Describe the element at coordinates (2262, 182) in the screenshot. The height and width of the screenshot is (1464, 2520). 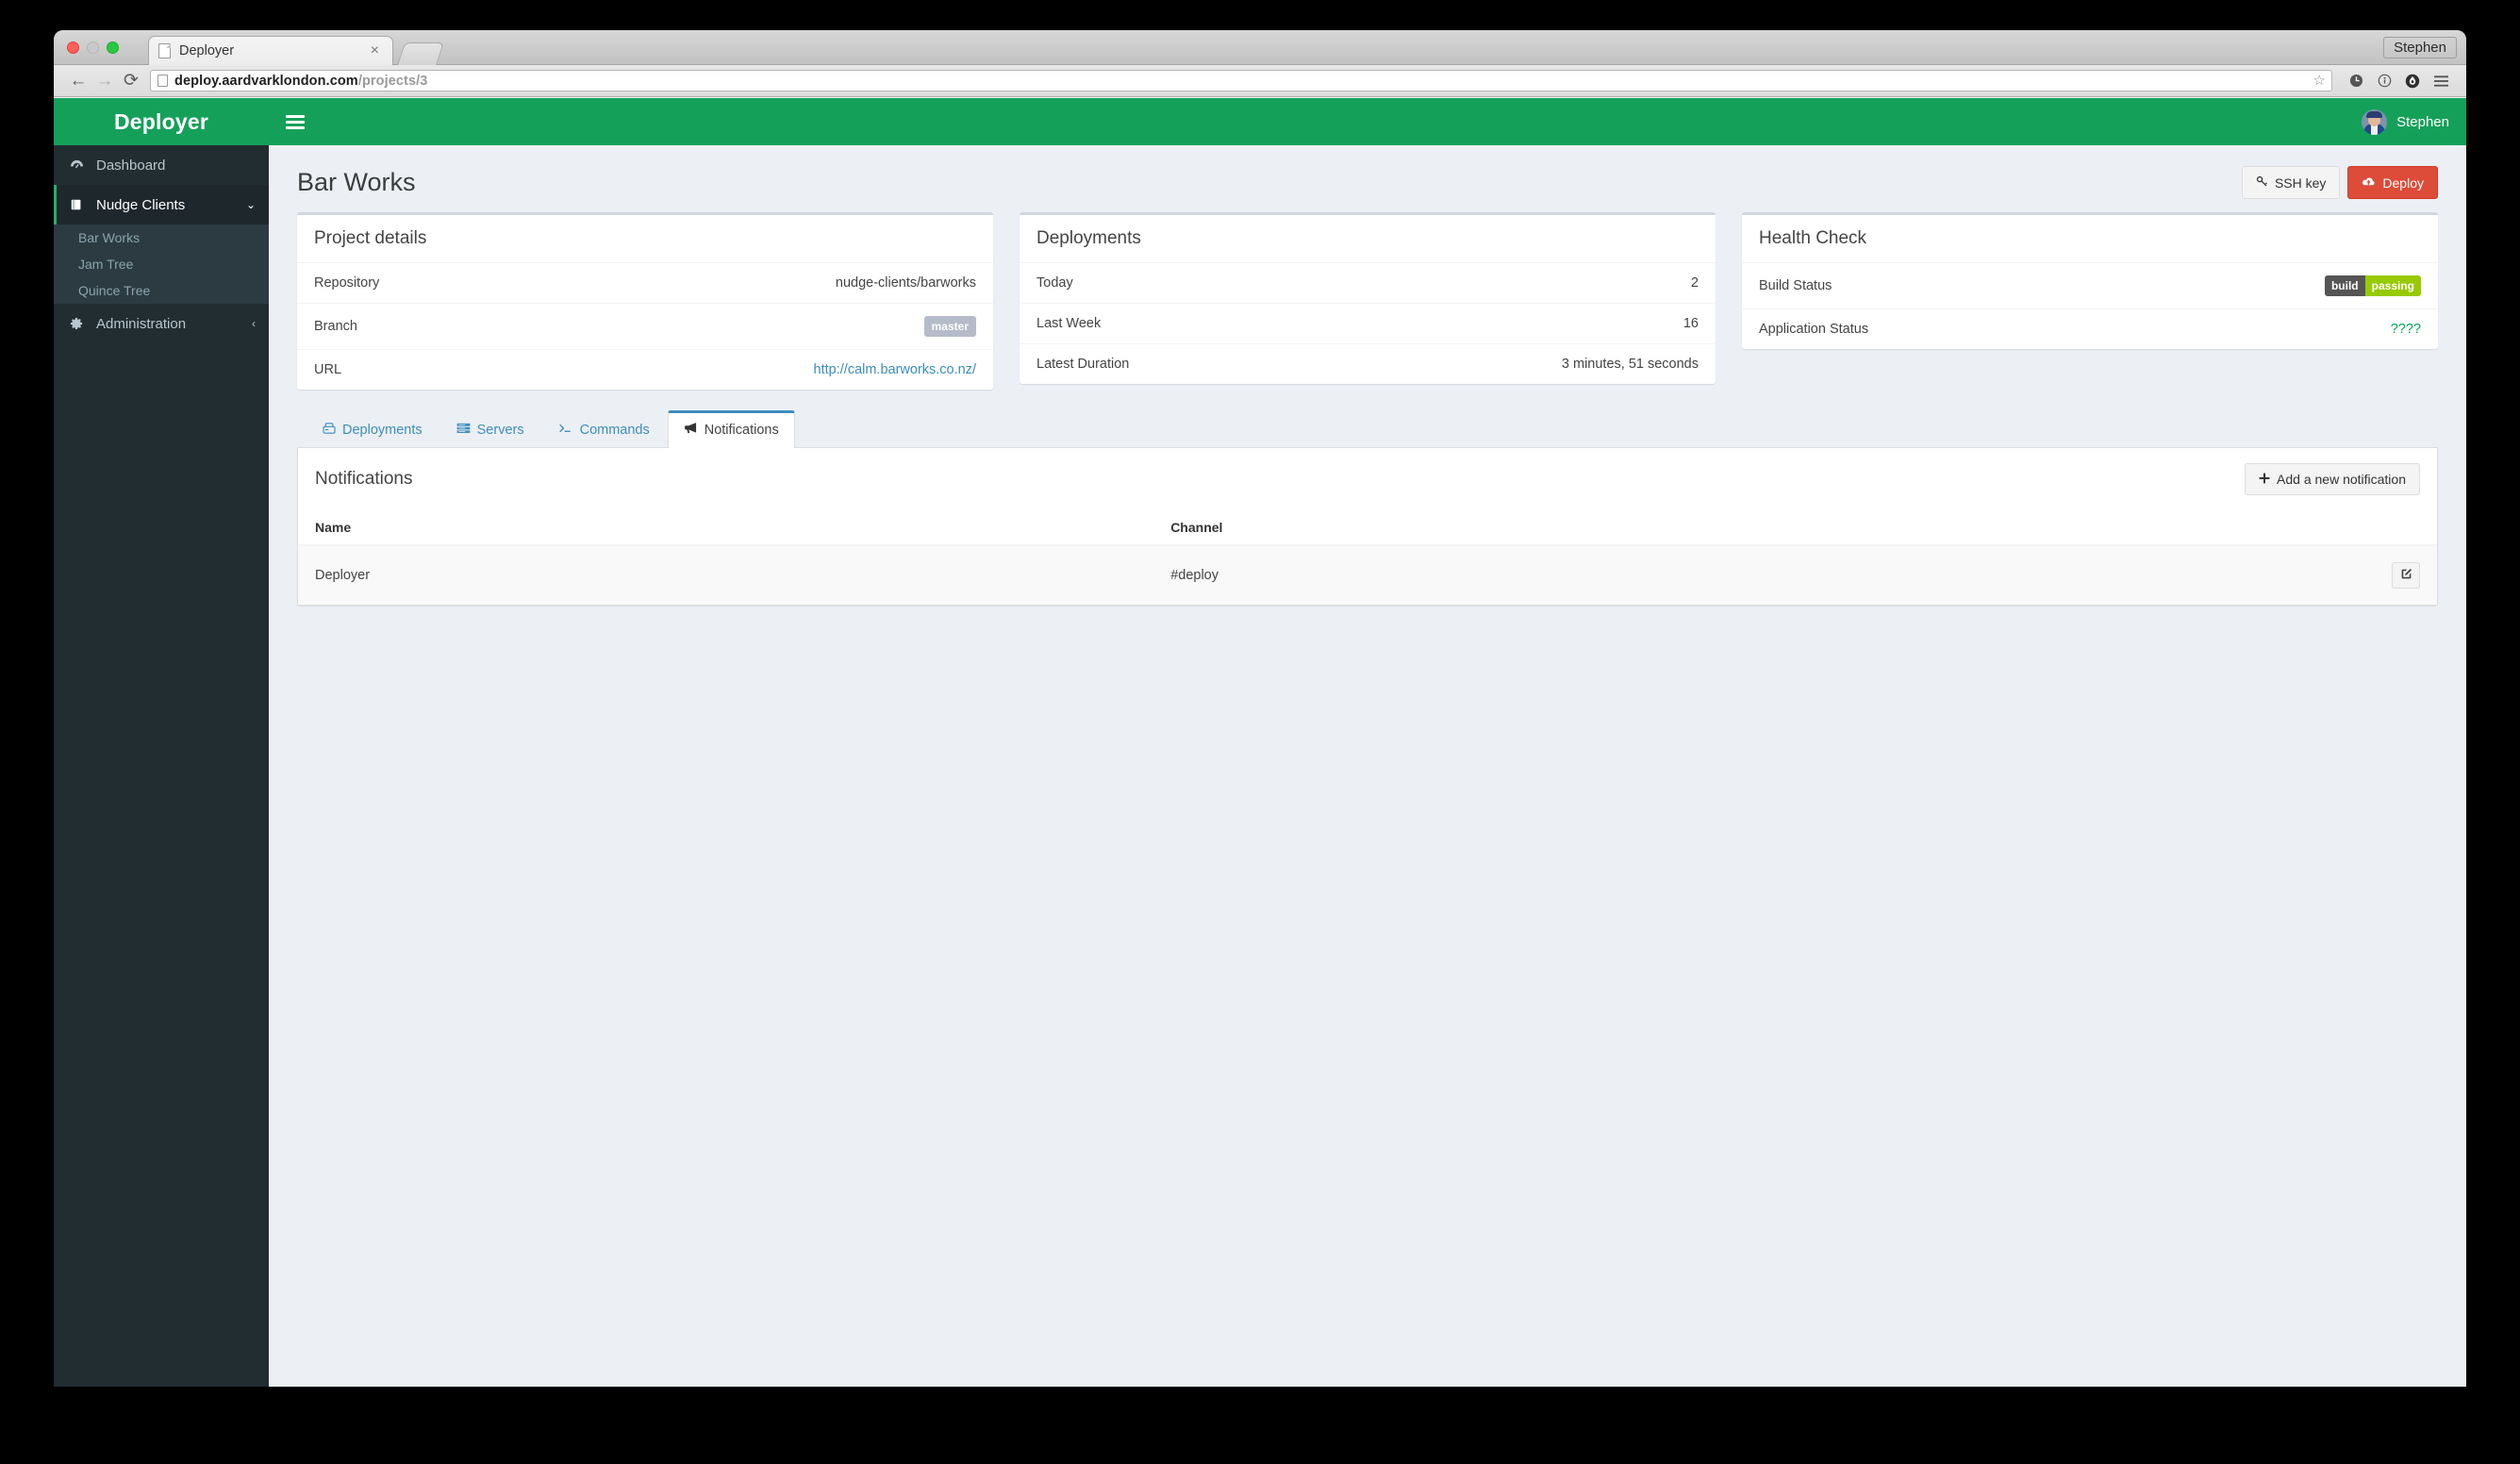
I see `key-icon` at that location.